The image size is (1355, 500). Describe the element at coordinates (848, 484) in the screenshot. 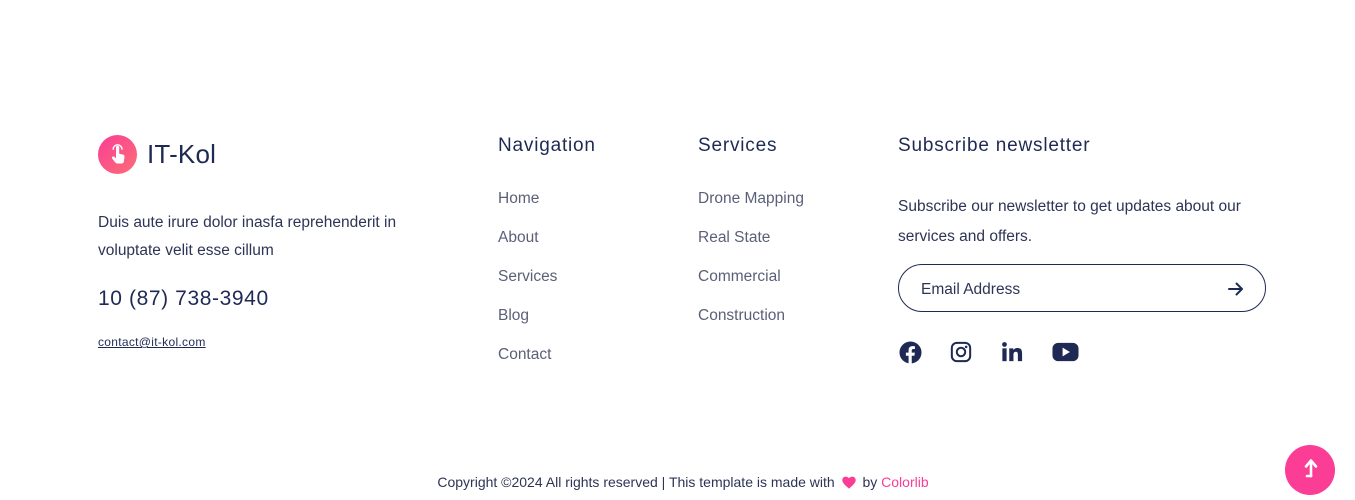

I see `heart-icon` at that location.